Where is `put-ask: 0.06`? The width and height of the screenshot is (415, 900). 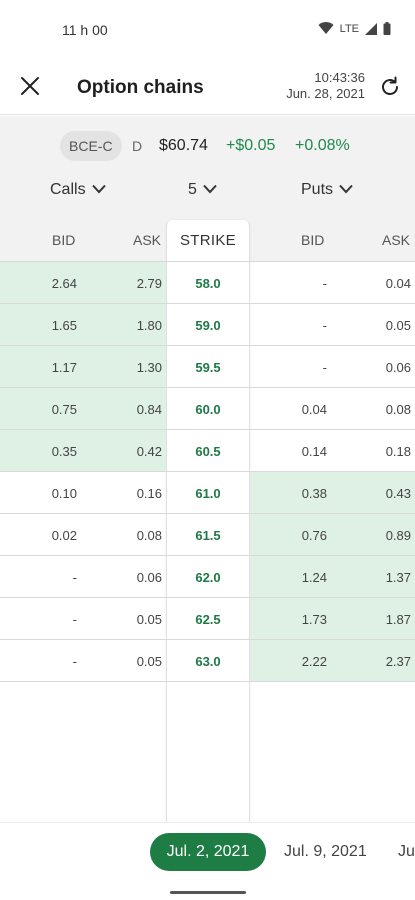
put-ask: 0.06 is located at coordinates (398, 367).